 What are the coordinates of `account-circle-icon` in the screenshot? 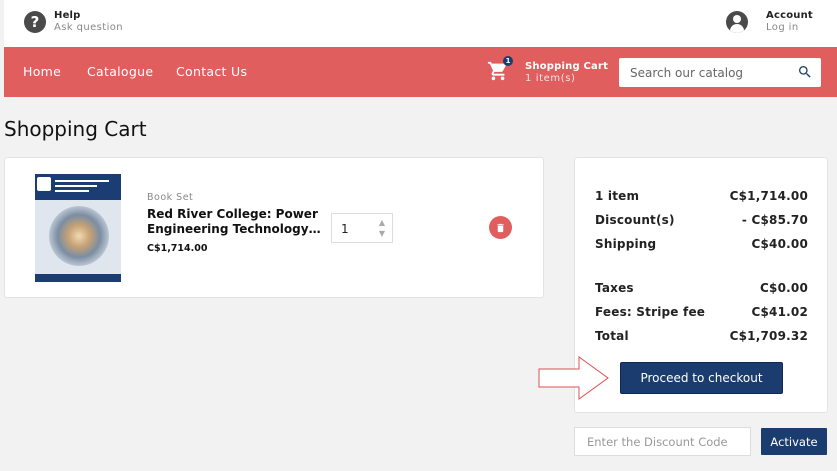 It's located at (737, 22).